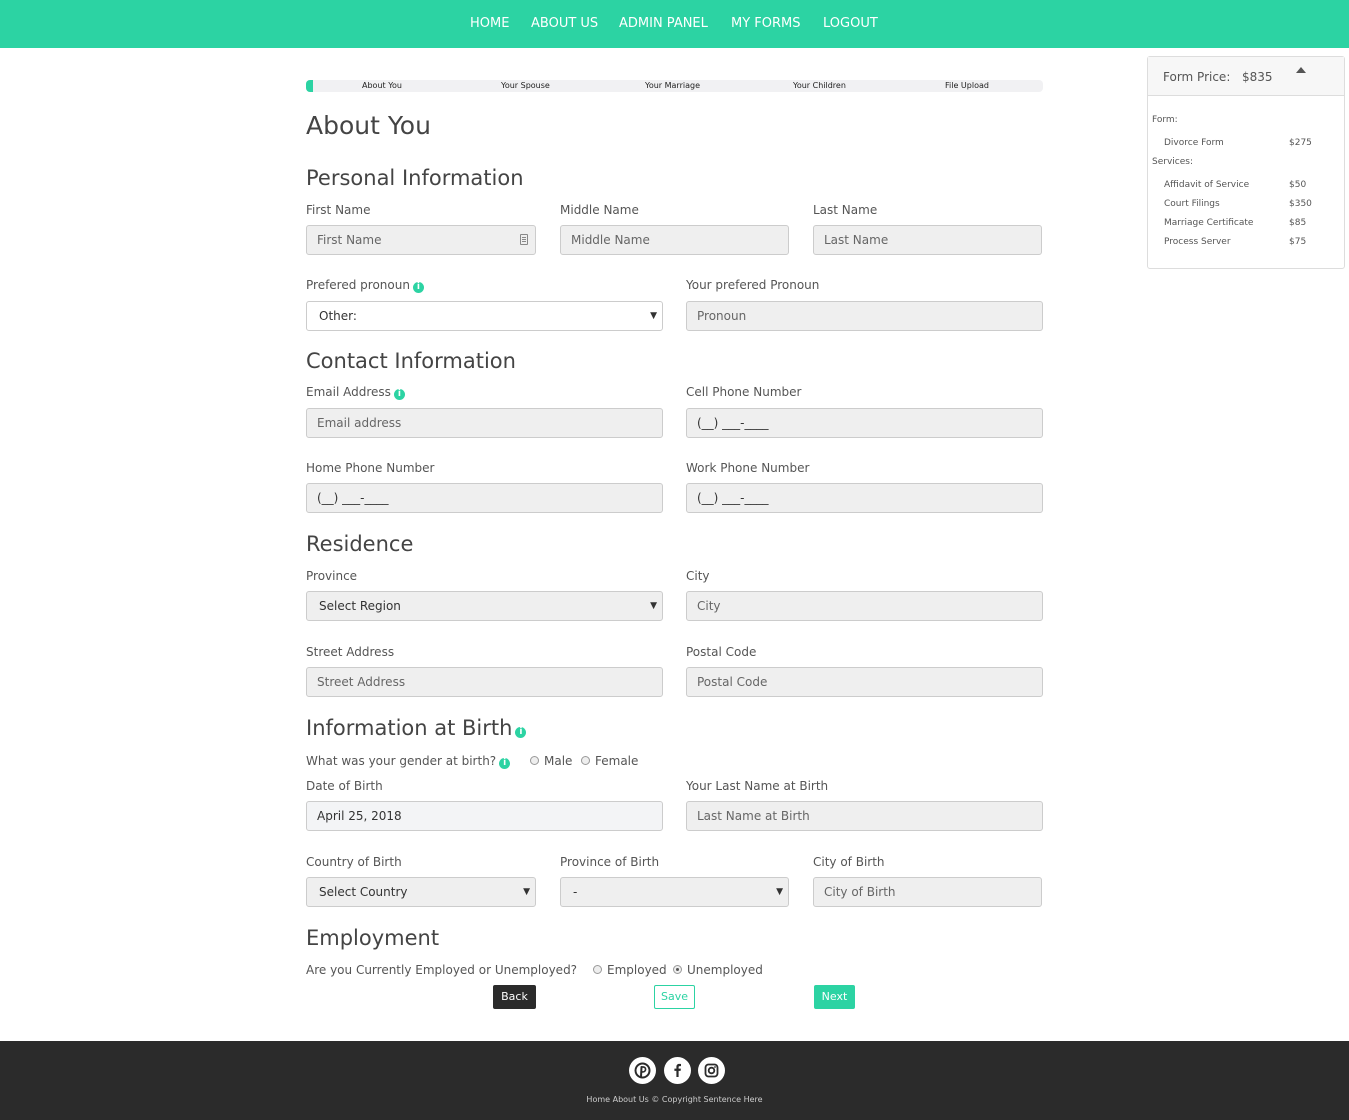 Image resolution: width=1349 pixels, height=1120 pixels. Describe the element at coordinates (663, 23) in the screenshot. I see `nav-admin-panel: ADMIN PANEL` at that location.